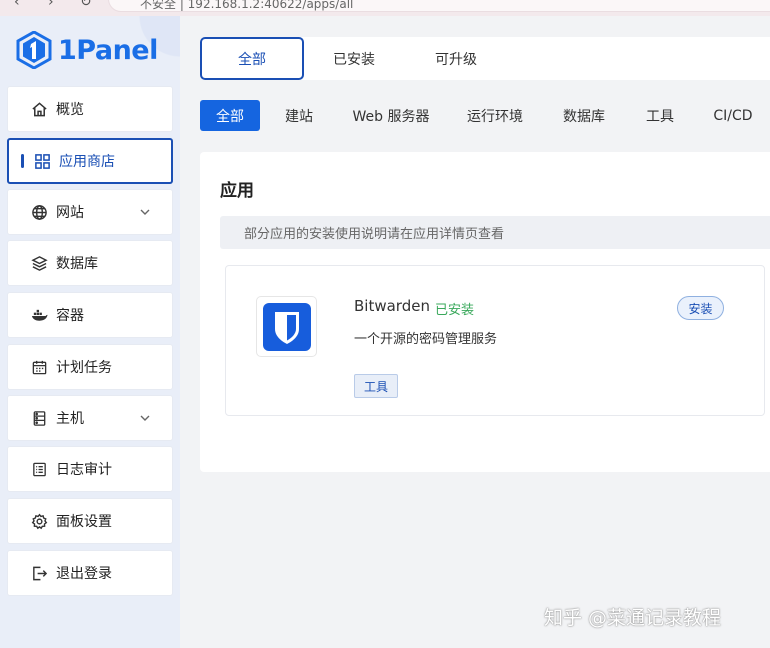 This screenshot has width=770, height=648. What do you see at coordinates (17, 5) in the screenshot?
I see `back-icon: ‹` at bounding box center [17, 5].